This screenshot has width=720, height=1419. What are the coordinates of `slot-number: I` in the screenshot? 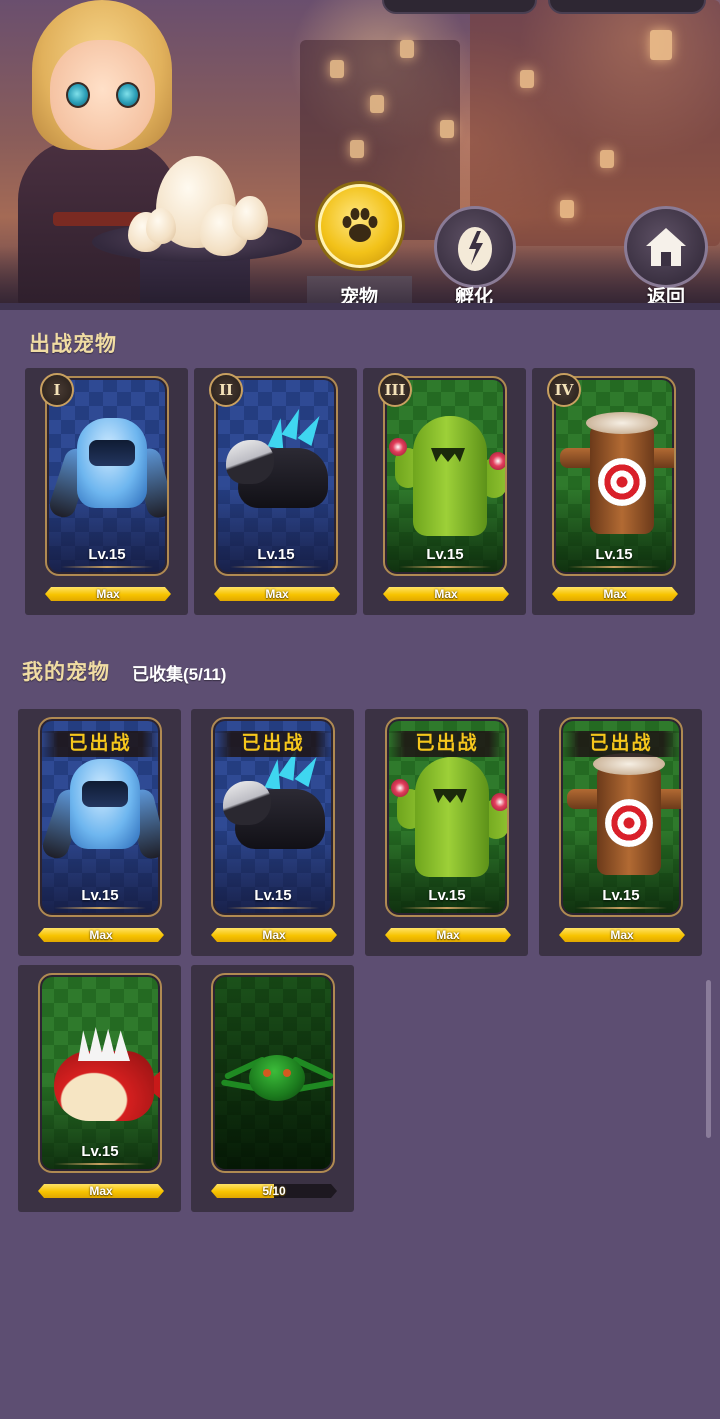 It's located at (57, 390).